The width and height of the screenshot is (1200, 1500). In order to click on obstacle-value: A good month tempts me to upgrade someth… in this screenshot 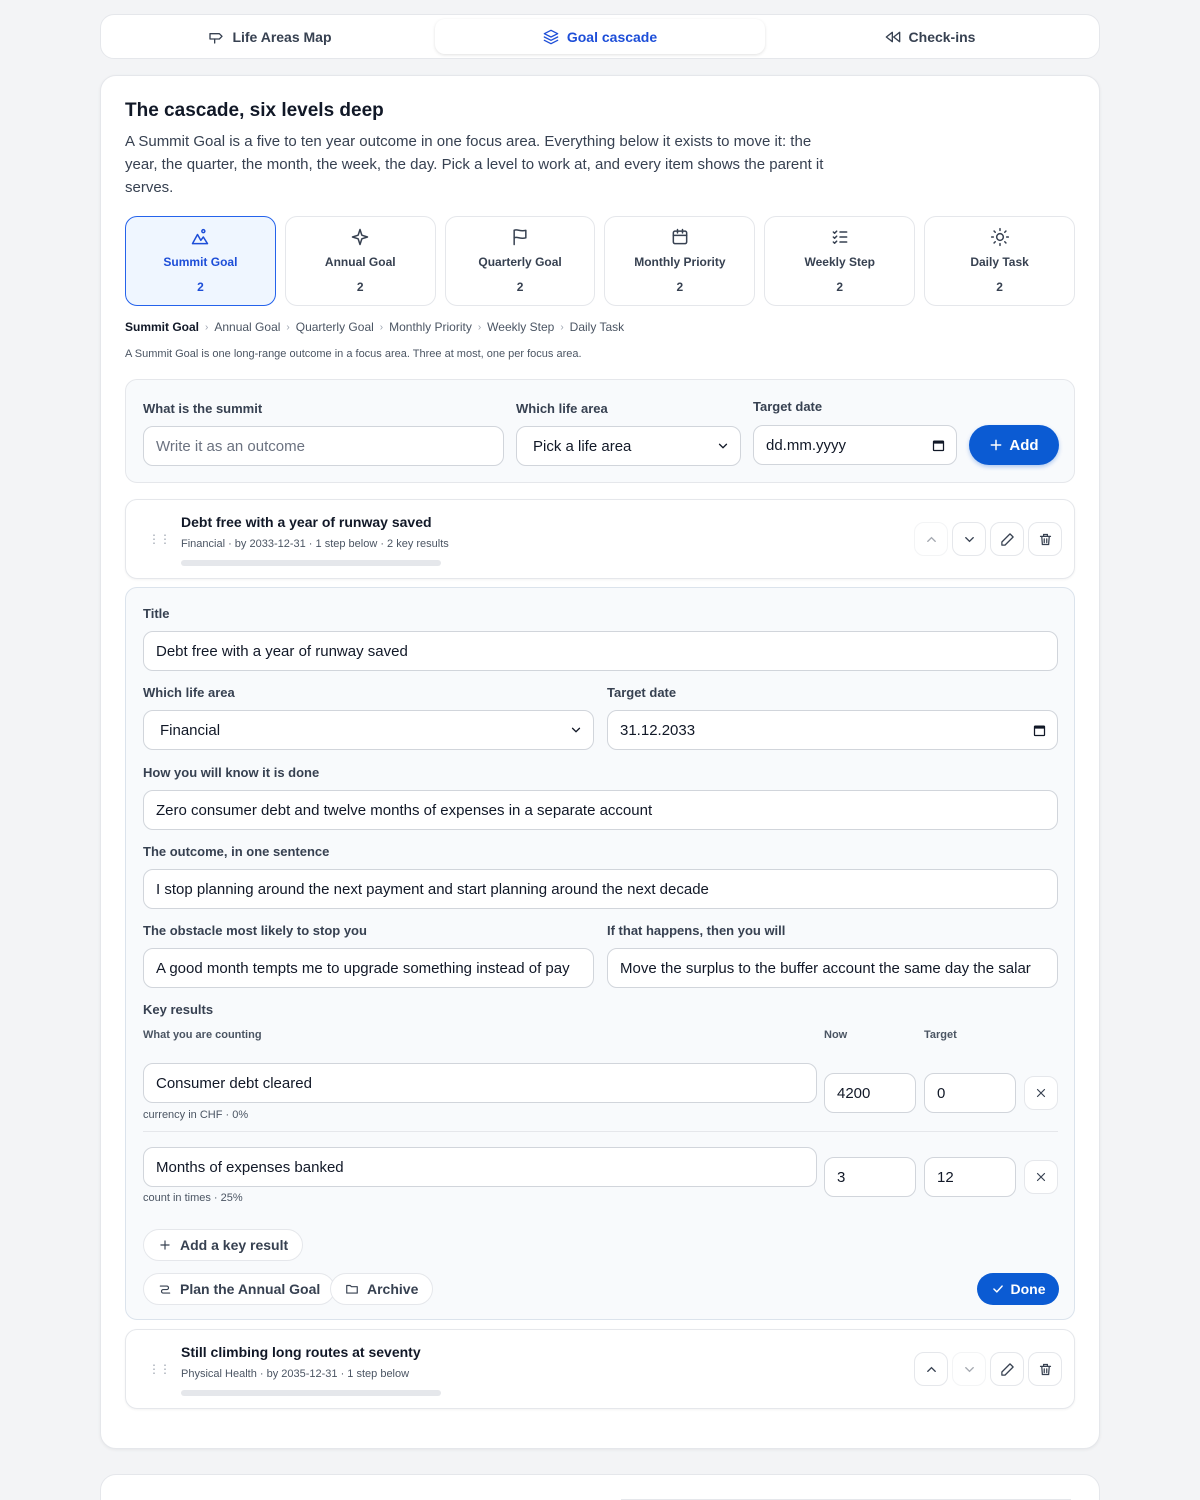, I will do `click(363, 968)`.